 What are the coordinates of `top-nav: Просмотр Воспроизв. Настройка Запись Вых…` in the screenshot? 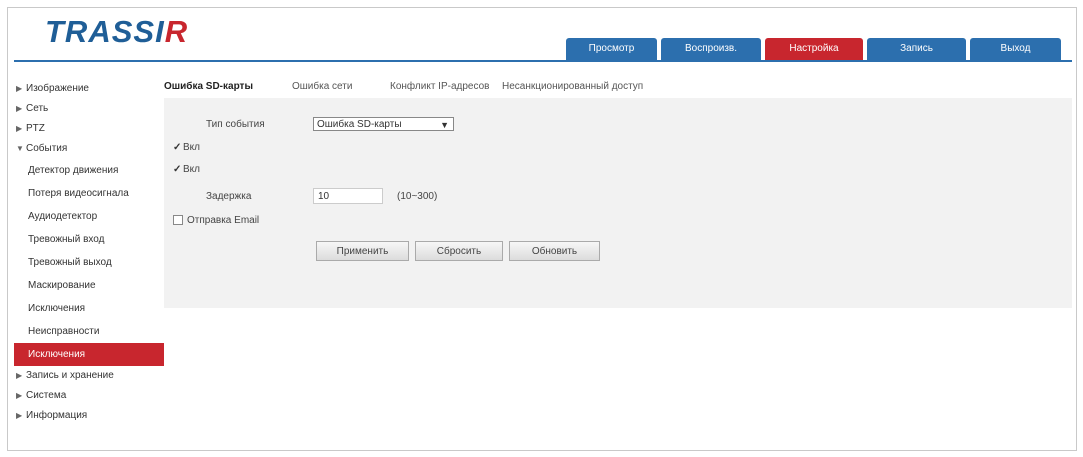 It's located at (813, 49).